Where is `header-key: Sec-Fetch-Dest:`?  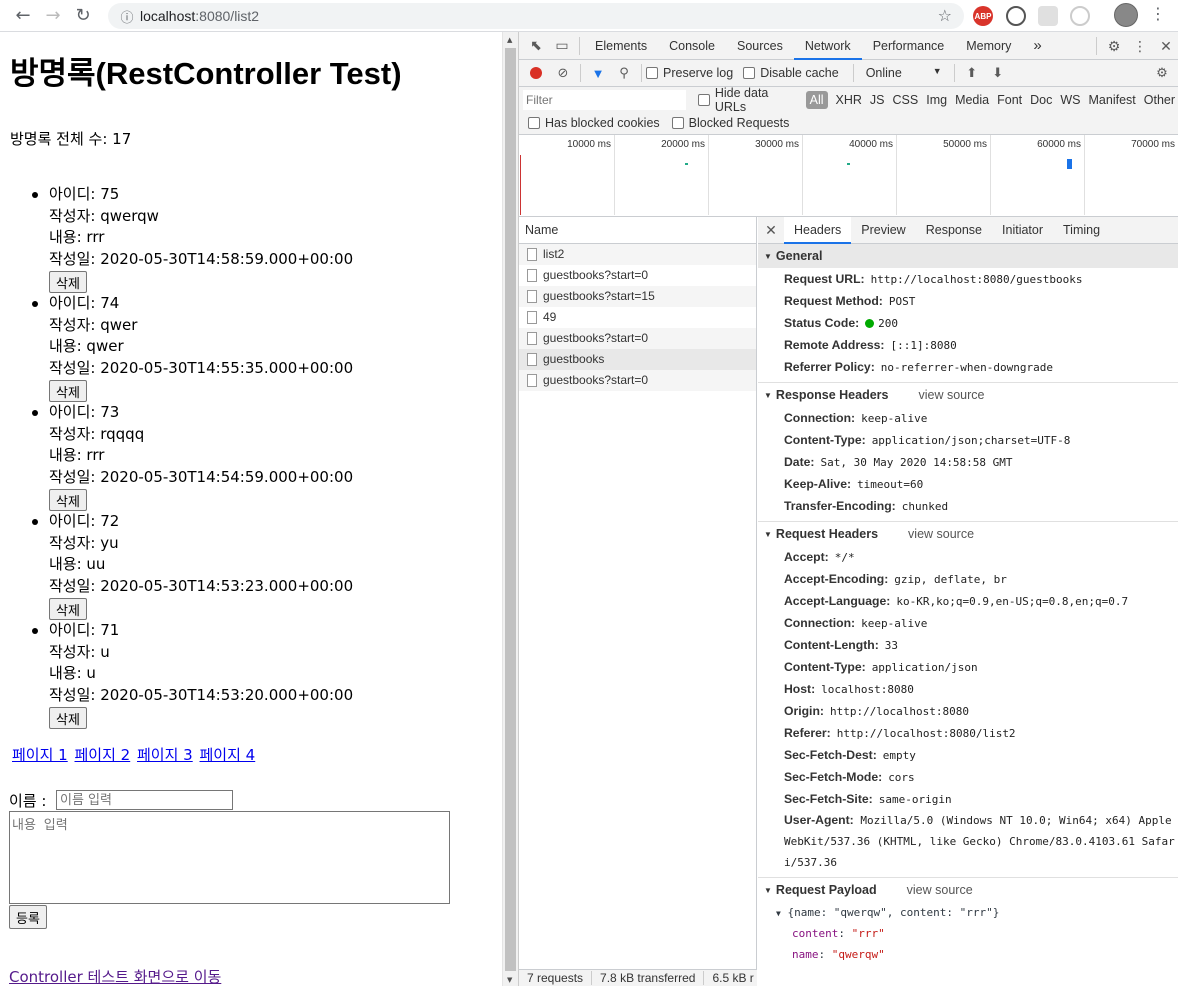 header-key: Sec-Fetch-Dest: is located at coordinates (830, 755).